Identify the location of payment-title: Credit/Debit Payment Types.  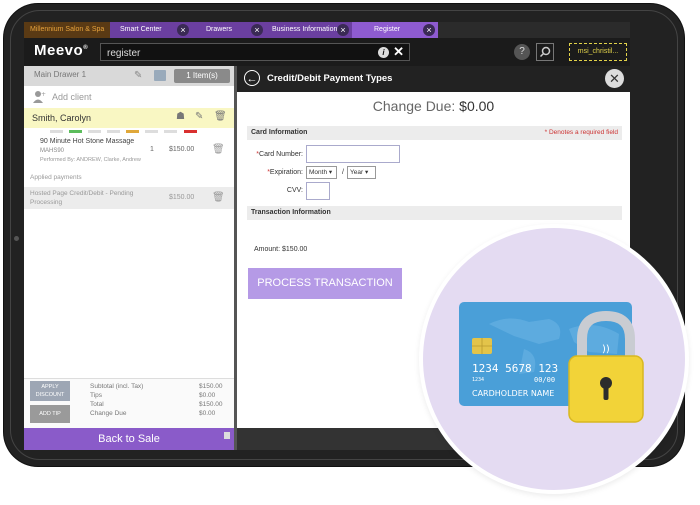
(330, 78).